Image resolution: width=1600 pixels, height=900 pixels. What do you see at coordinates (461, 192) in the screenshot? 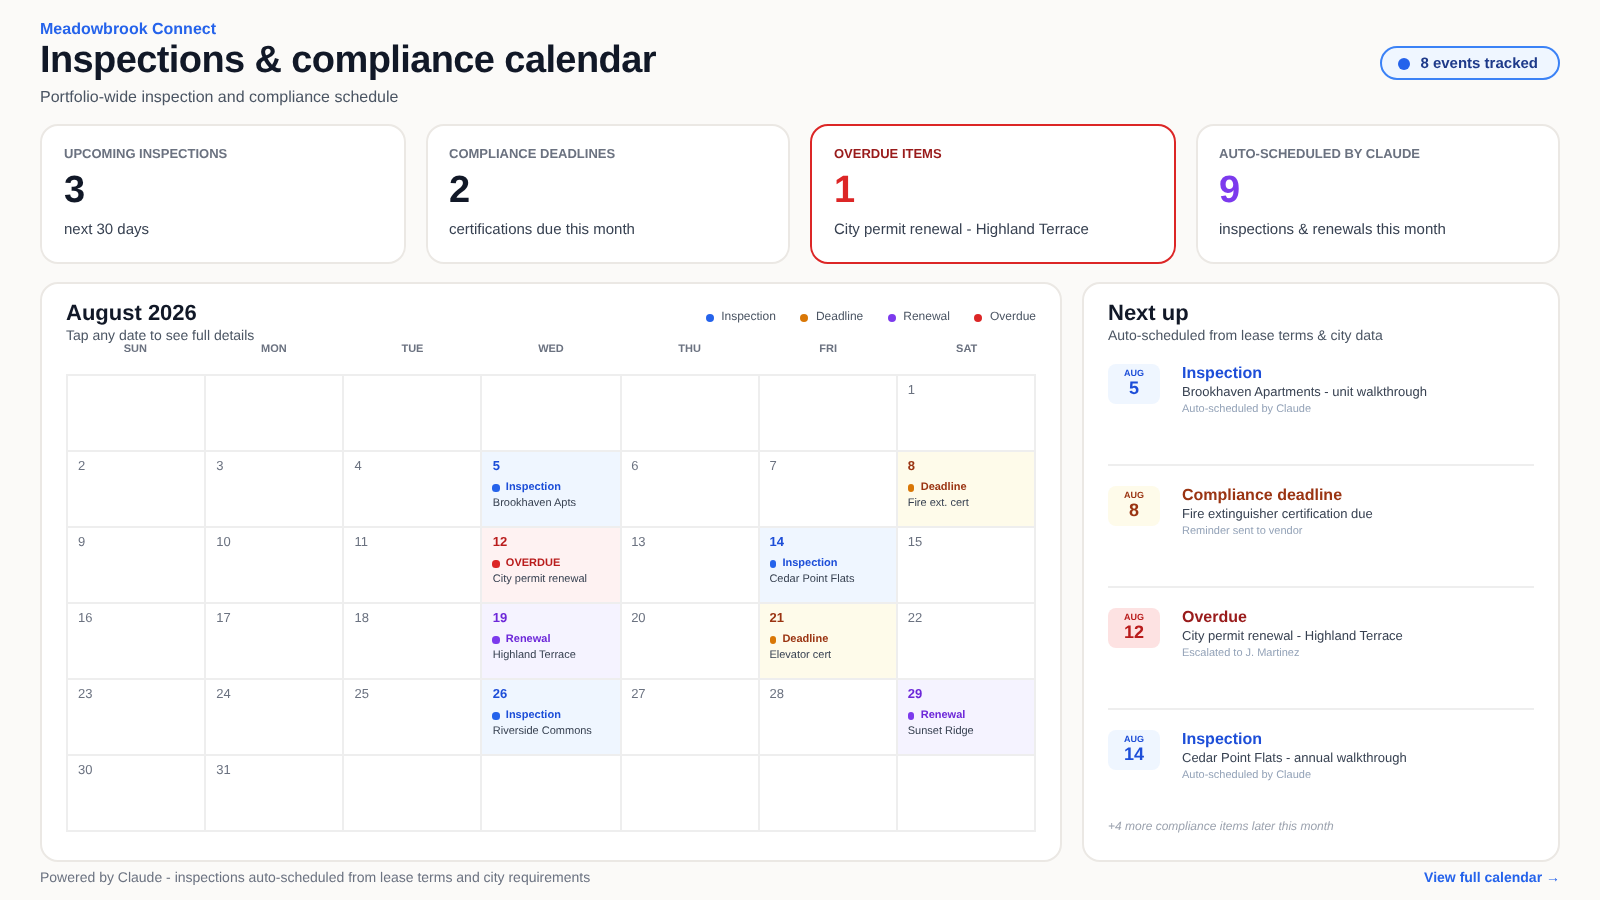
I see `stat-value: 2` at bounding box center [461, 192].